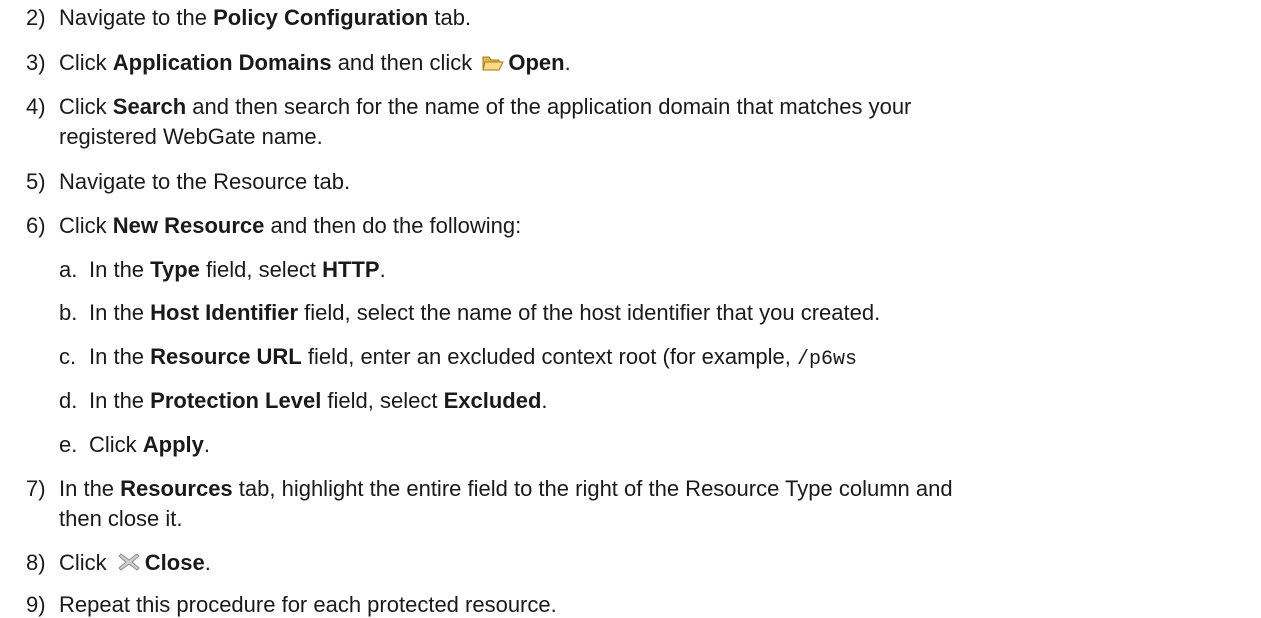  Describe the element at coordinates (121, 518) in the screenshot. I see `step-text: then close it.` at that location.